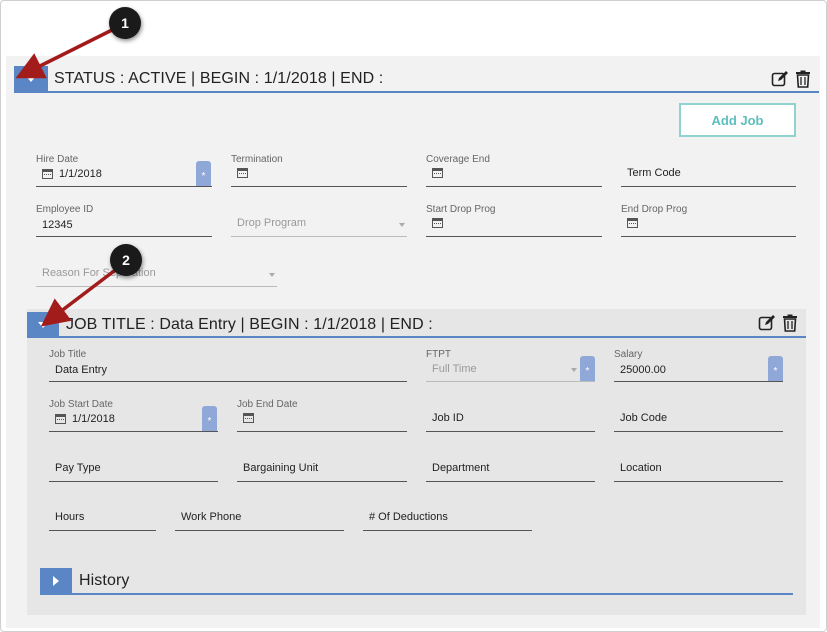  Describe the element at coordinates (67, 177) in the screenshot. I see `callout-arrows` at that location.